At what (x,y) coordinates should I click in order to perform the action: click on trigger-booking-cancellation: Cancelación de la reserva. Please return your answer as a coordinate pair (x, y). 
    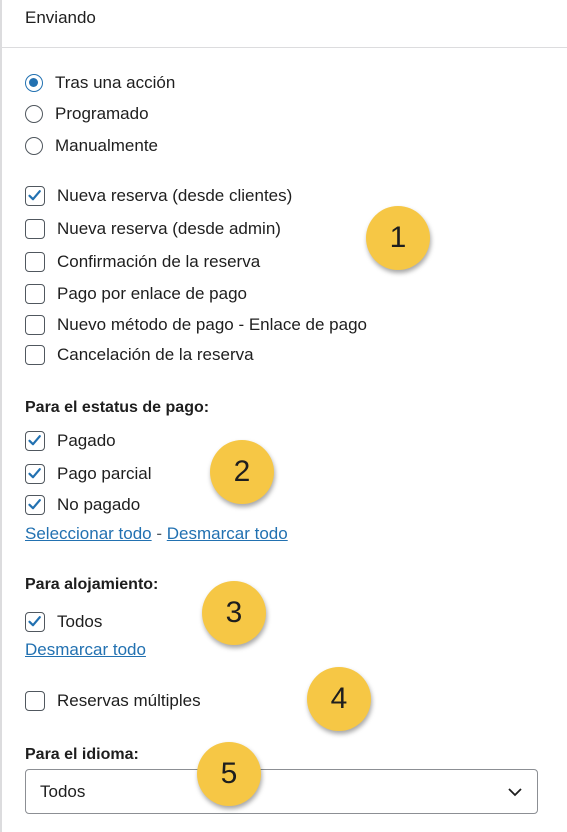
    Looking at the image, I should click on (139, 355).